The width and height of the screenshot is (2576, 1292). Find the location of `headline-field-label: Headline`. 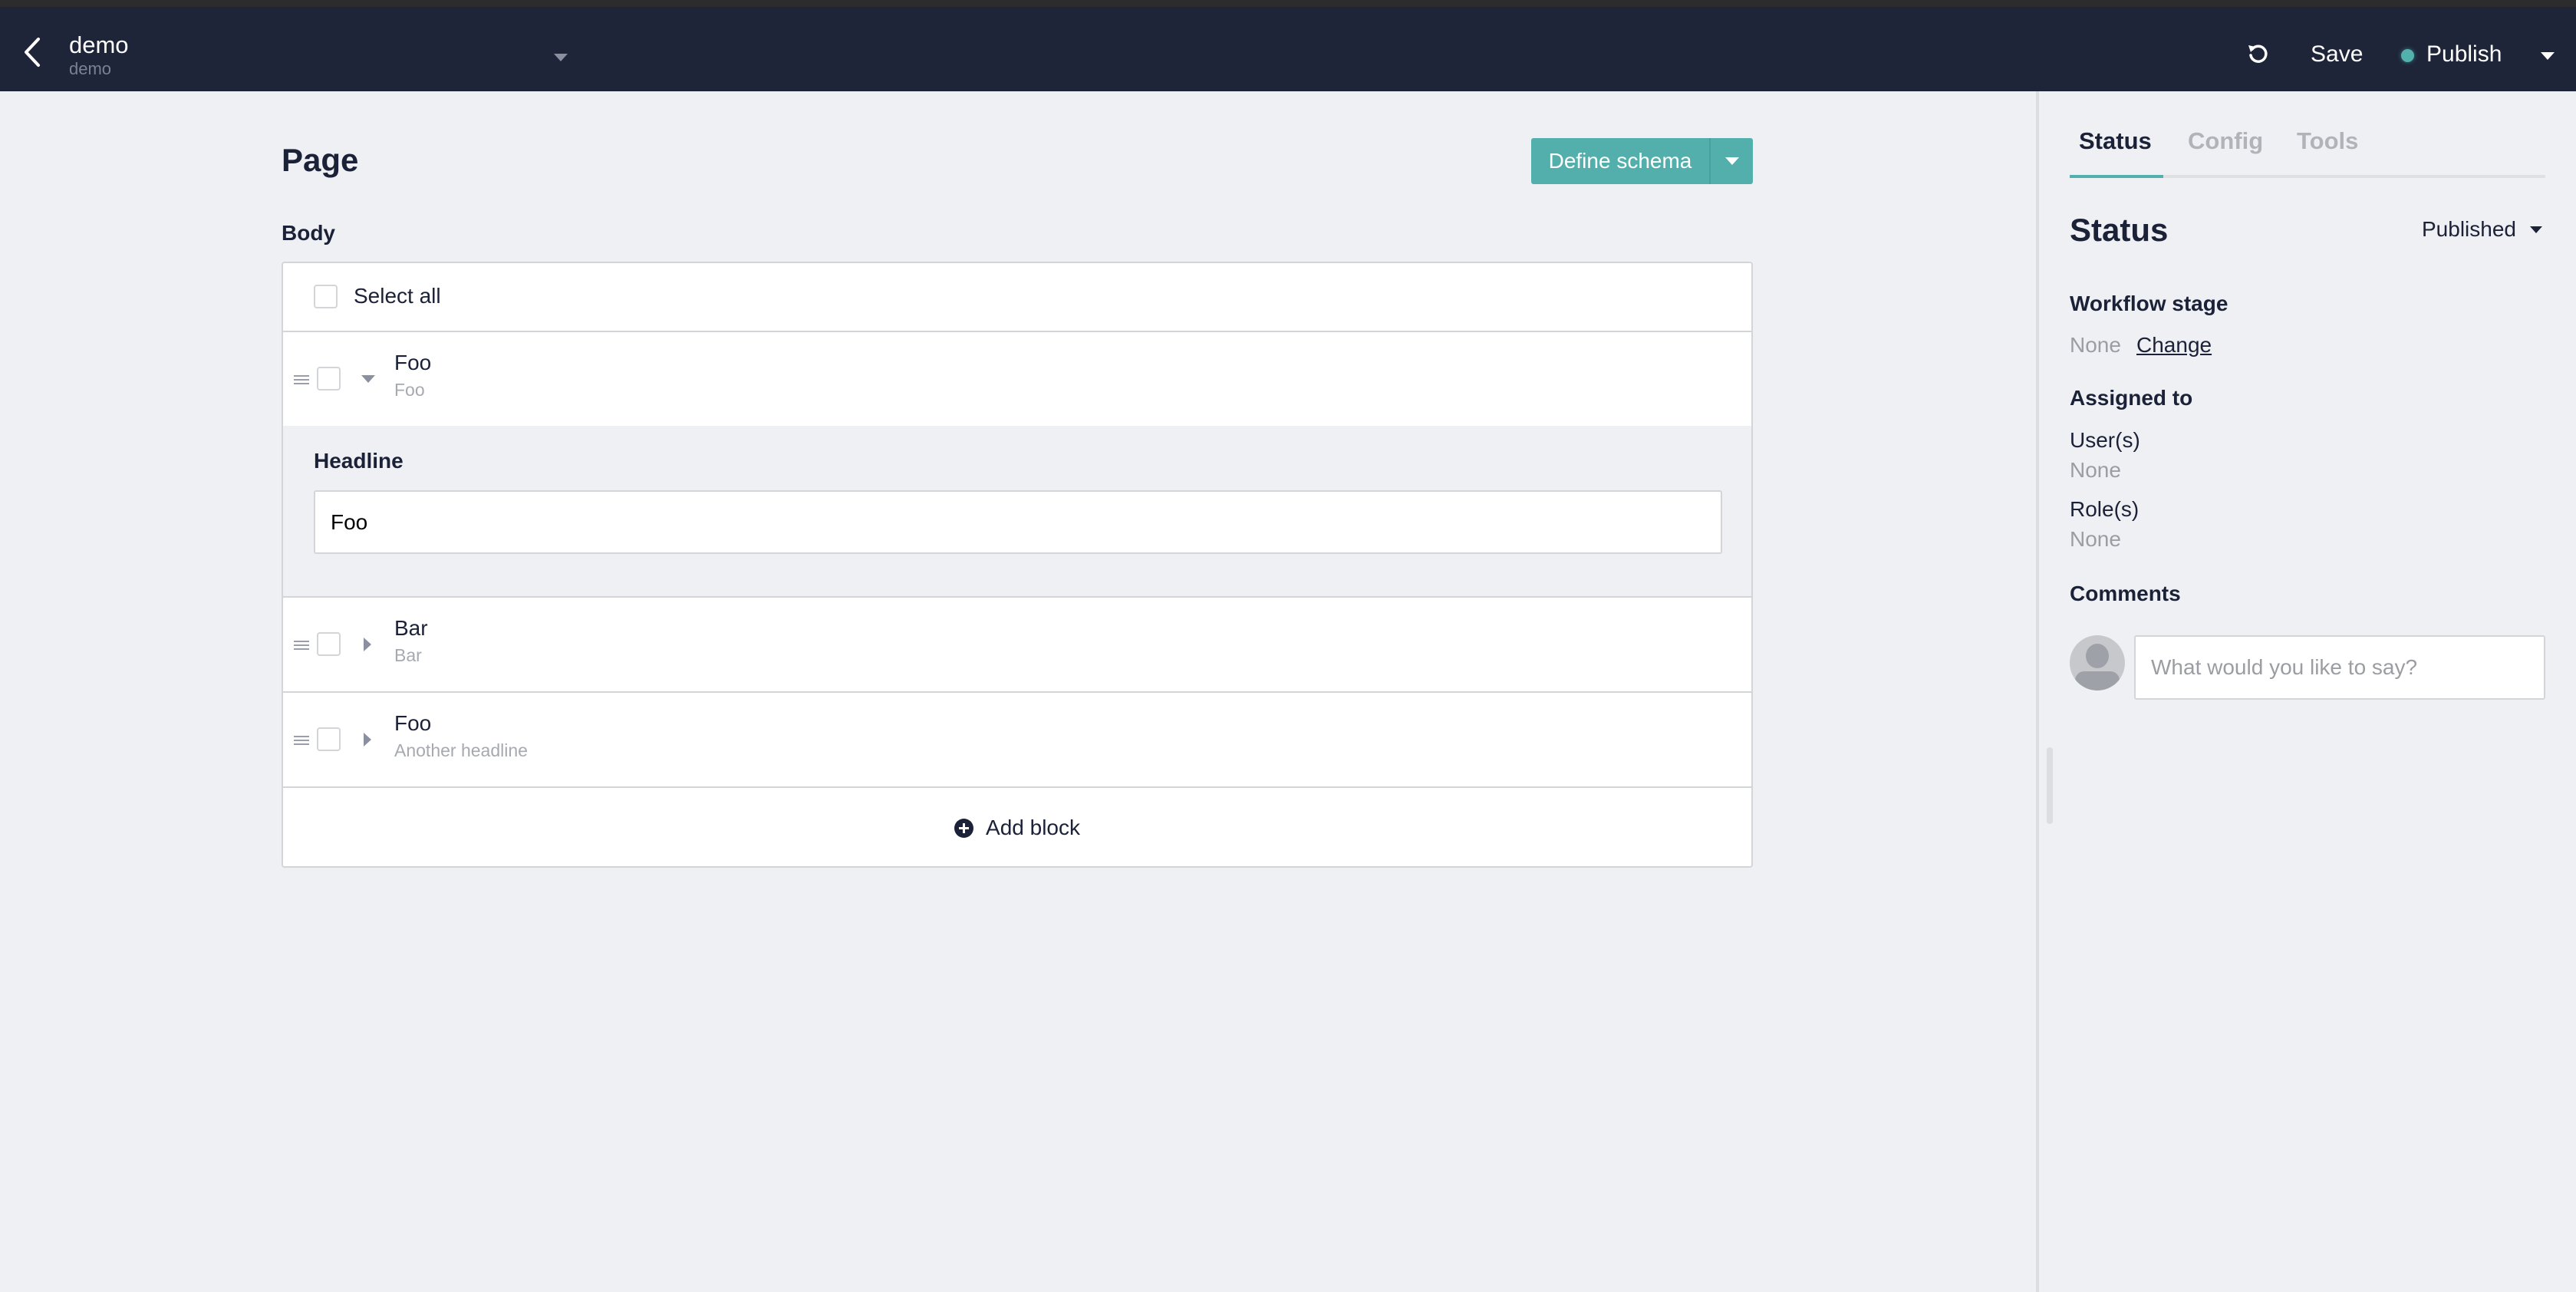

headline-field-label: Headline is located at coordinates (359, 461).